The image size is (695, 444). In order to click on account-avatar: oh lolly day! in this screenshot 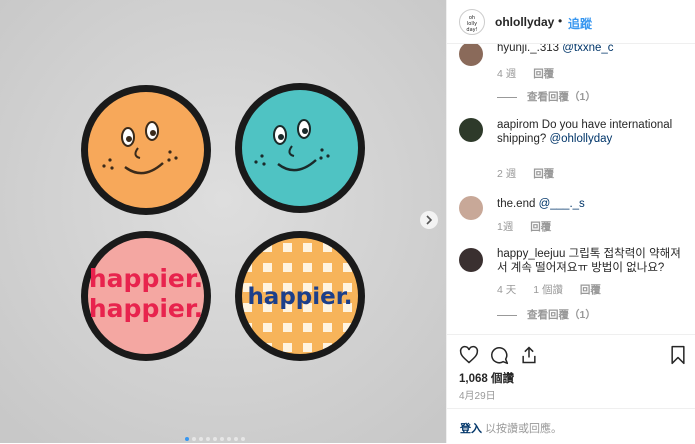, I will do `click(472, 22)`.